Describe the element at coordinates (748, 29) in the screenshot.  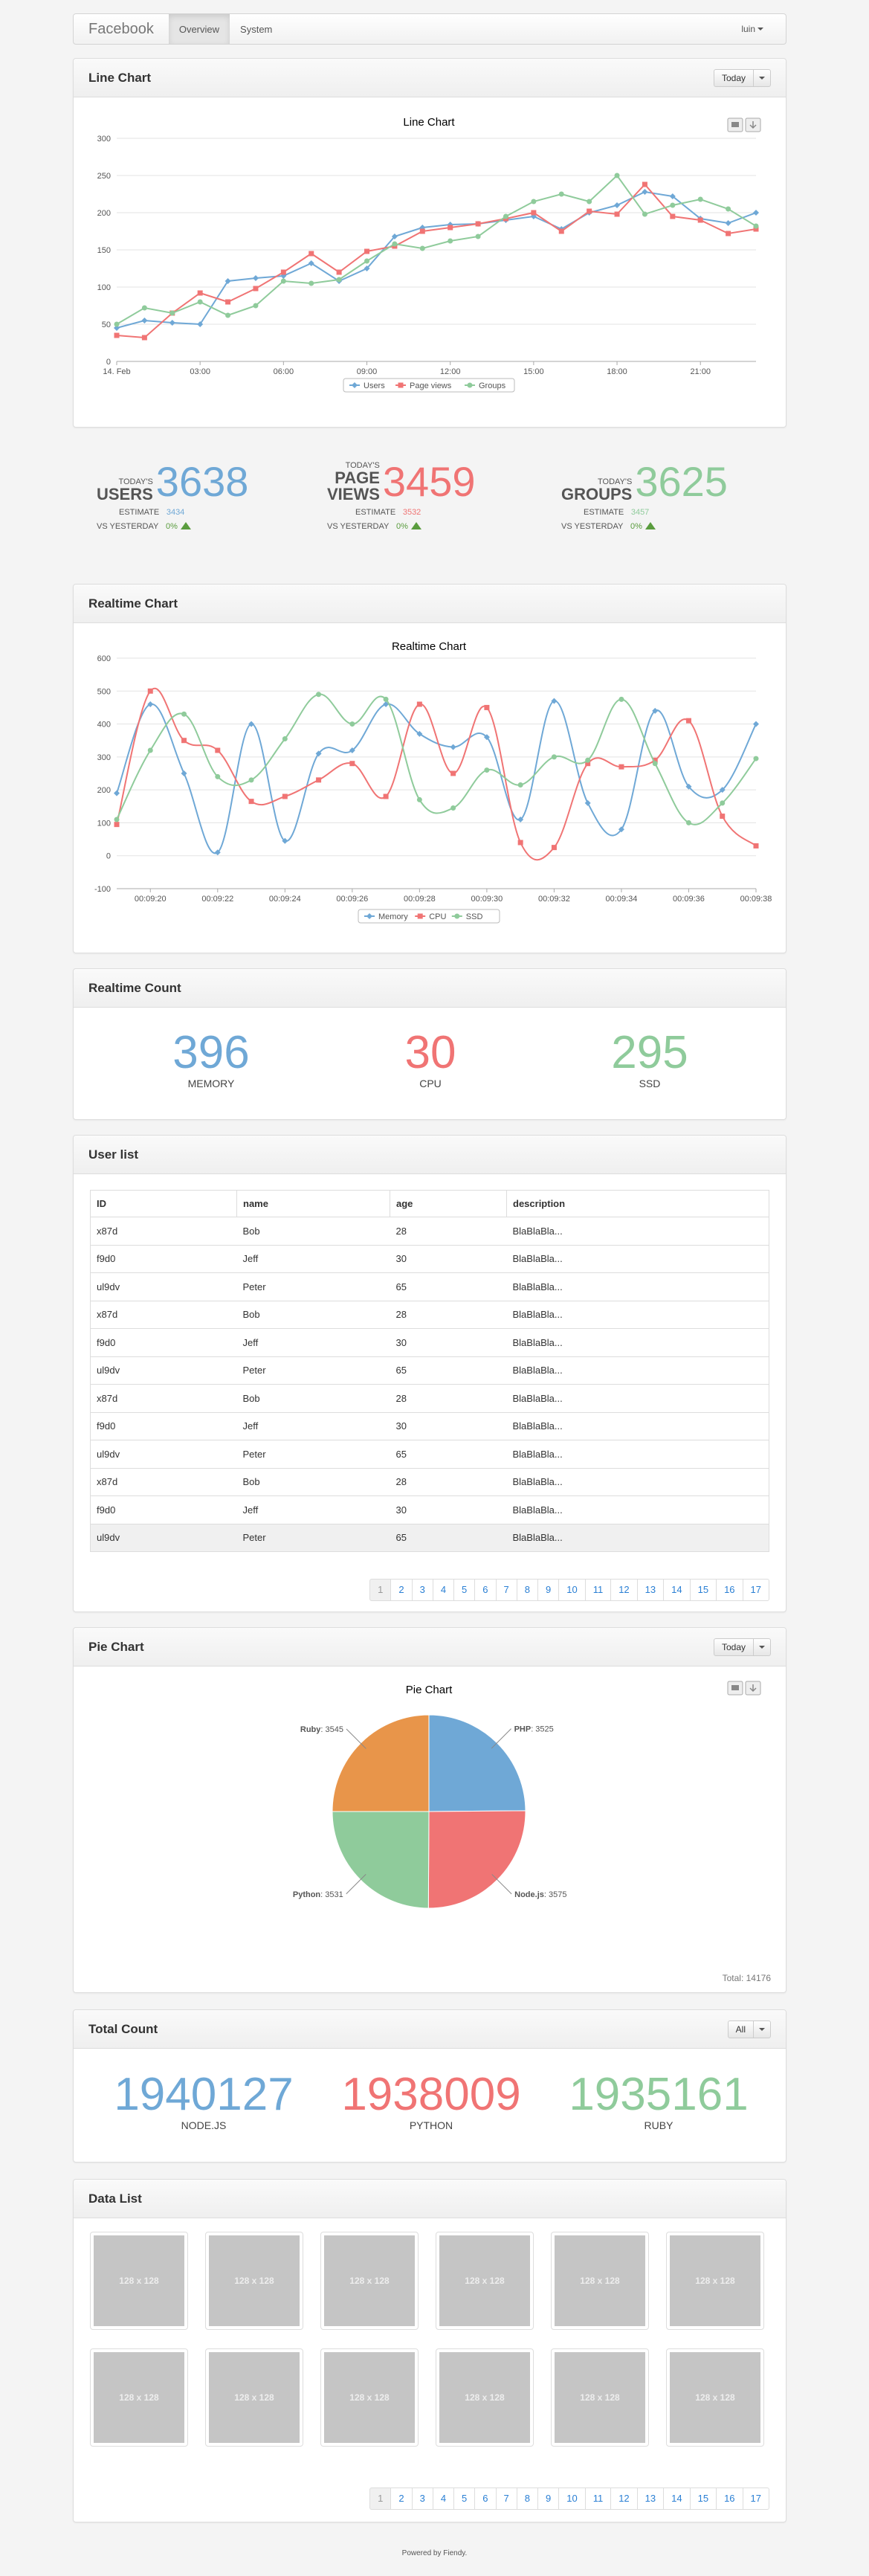
I see `user-name: luin` at that location.